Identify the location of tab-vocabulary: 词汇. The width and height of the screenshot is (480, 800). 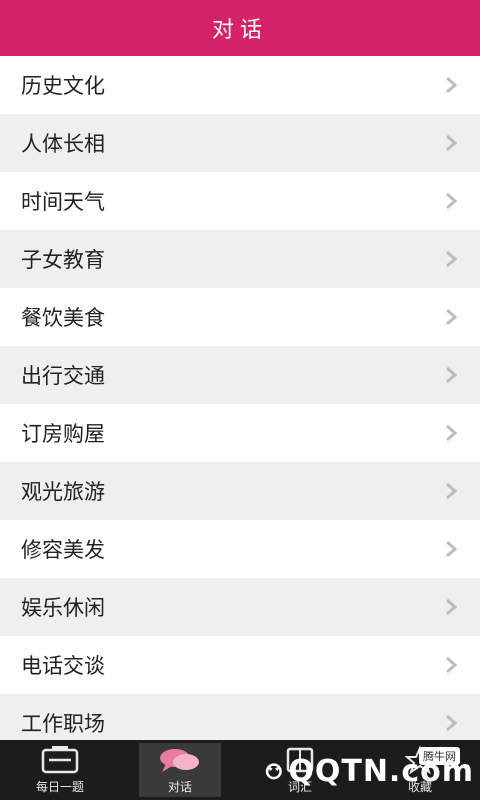
(300, 770).